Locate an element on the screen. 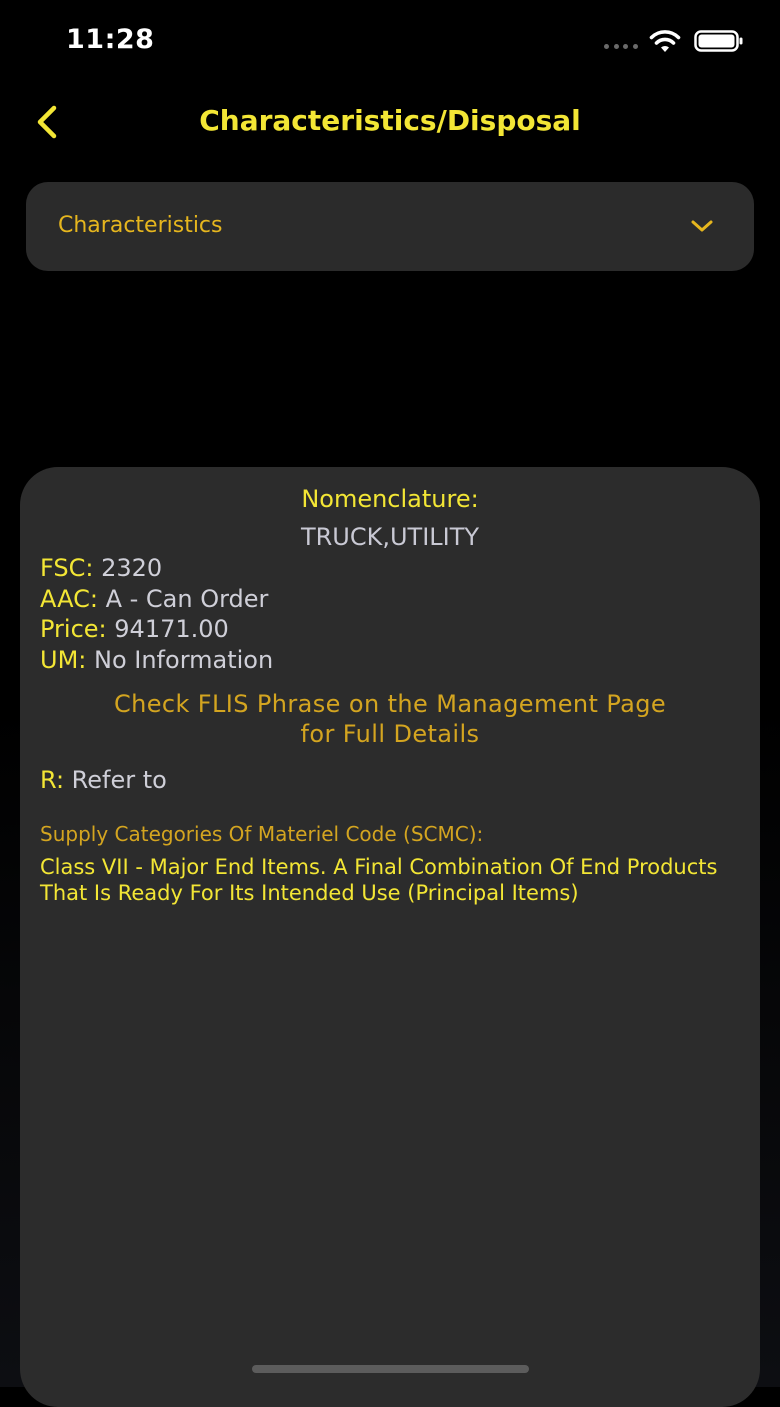 The width and height of the screenshot is (780, 1407). flis-note-line: Check FLIS Phrase on the Management Page is located at coordinates (390, 704).